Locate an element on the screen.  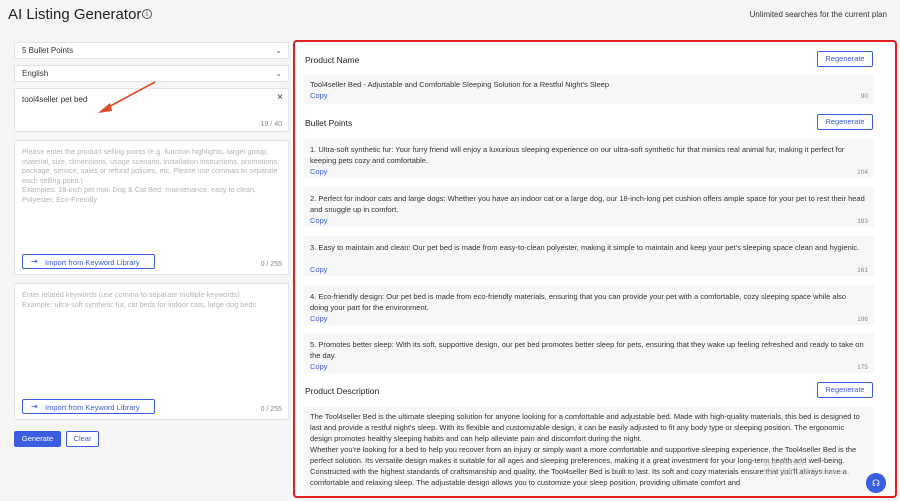
language-select: English ⌄ is located at coordinates (151, 73).